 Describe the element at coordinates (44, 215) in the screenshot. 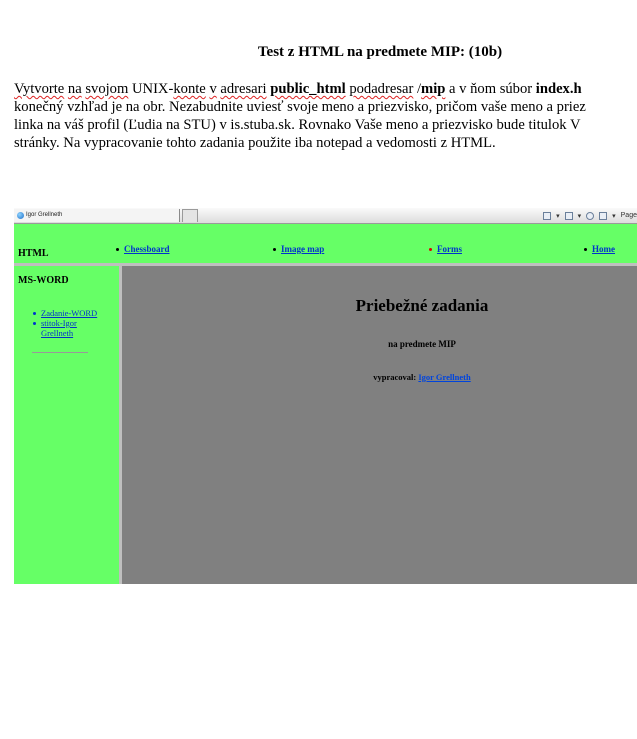

I see `browser-tab-title: Igor Grellneth` at that location.